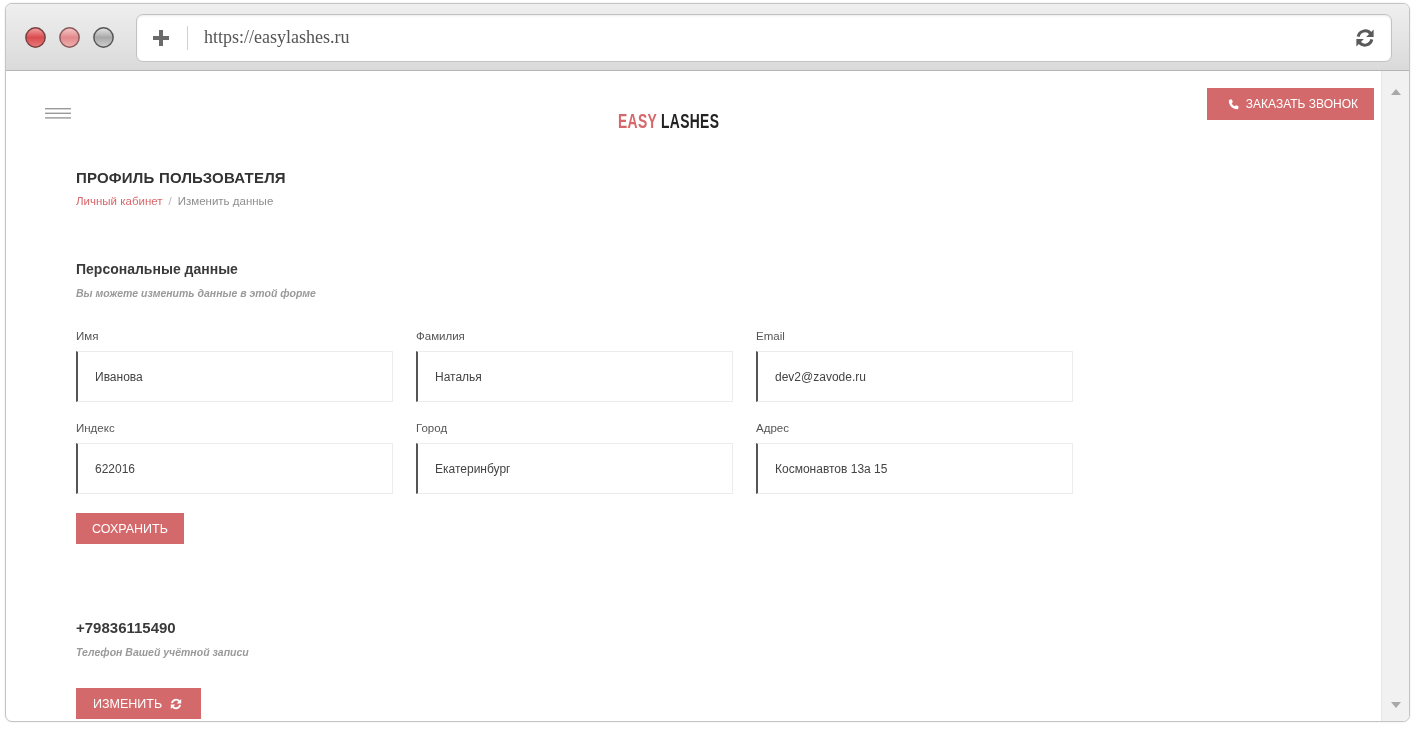 Image resolution: width=1416 pixels, height=729 pixels. I want to click on input-field: Космонавтов 13а 15, so click(914, 468).